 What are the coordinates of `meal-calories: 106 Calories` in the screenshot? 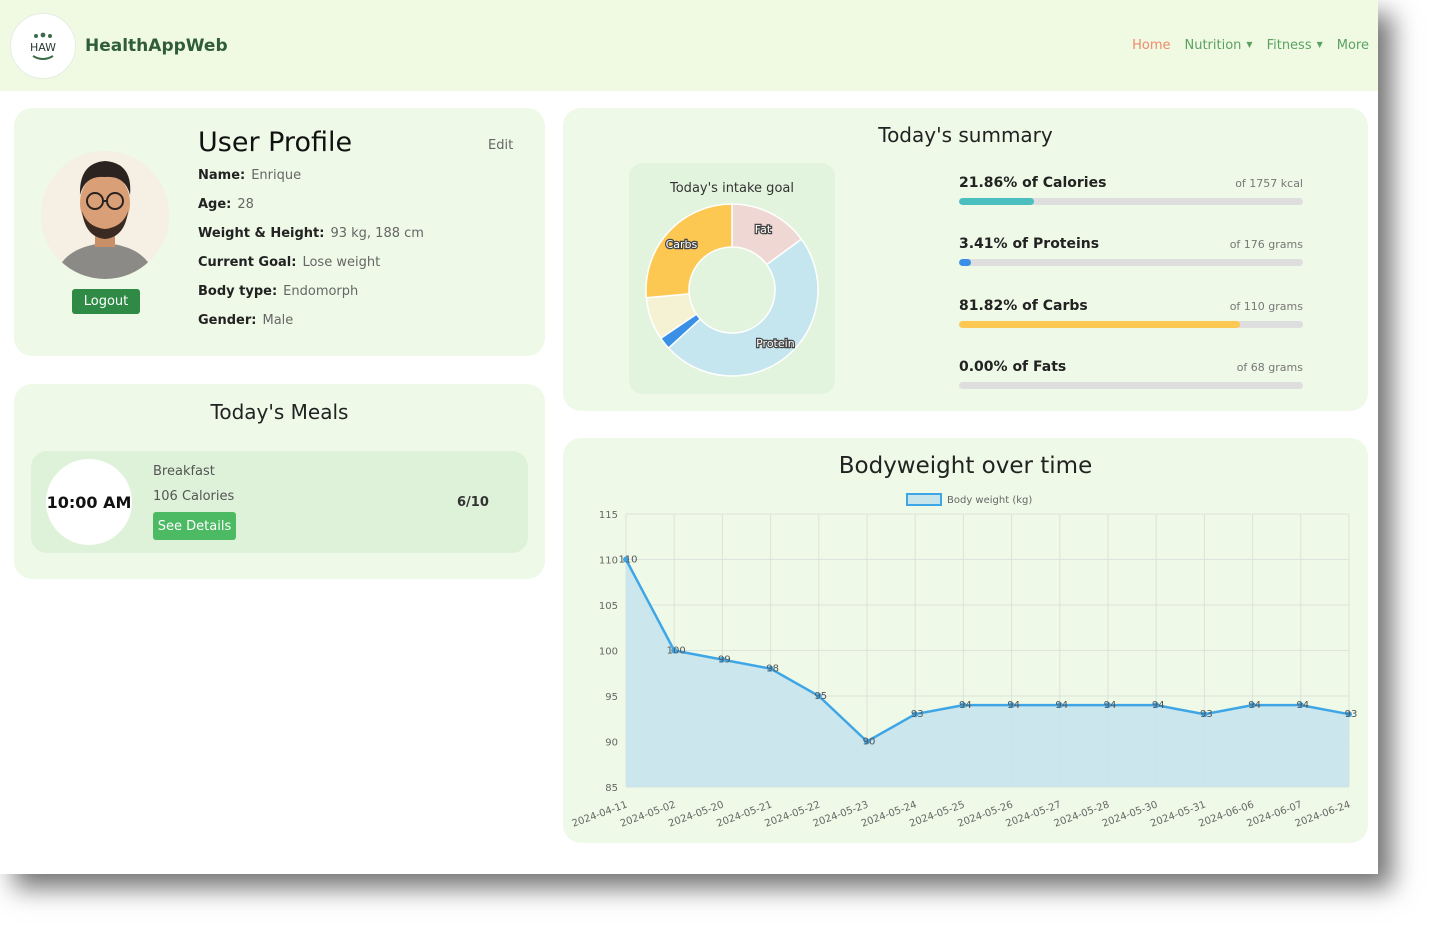 It's located at (194, 496).